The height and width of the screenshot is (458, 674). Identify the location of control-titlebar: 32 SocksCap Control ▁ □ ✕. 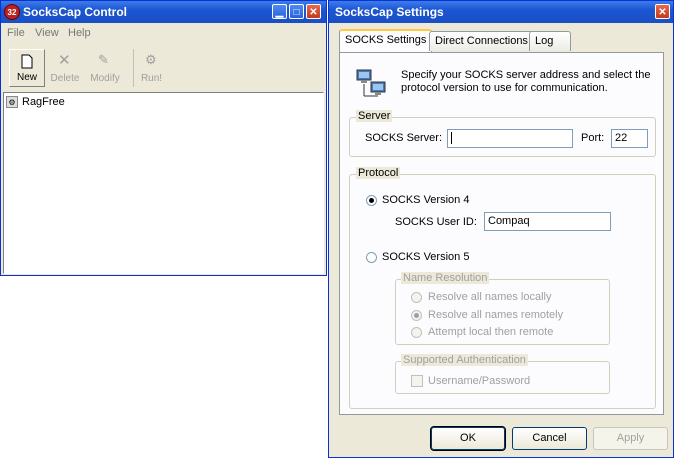
(163, 12).